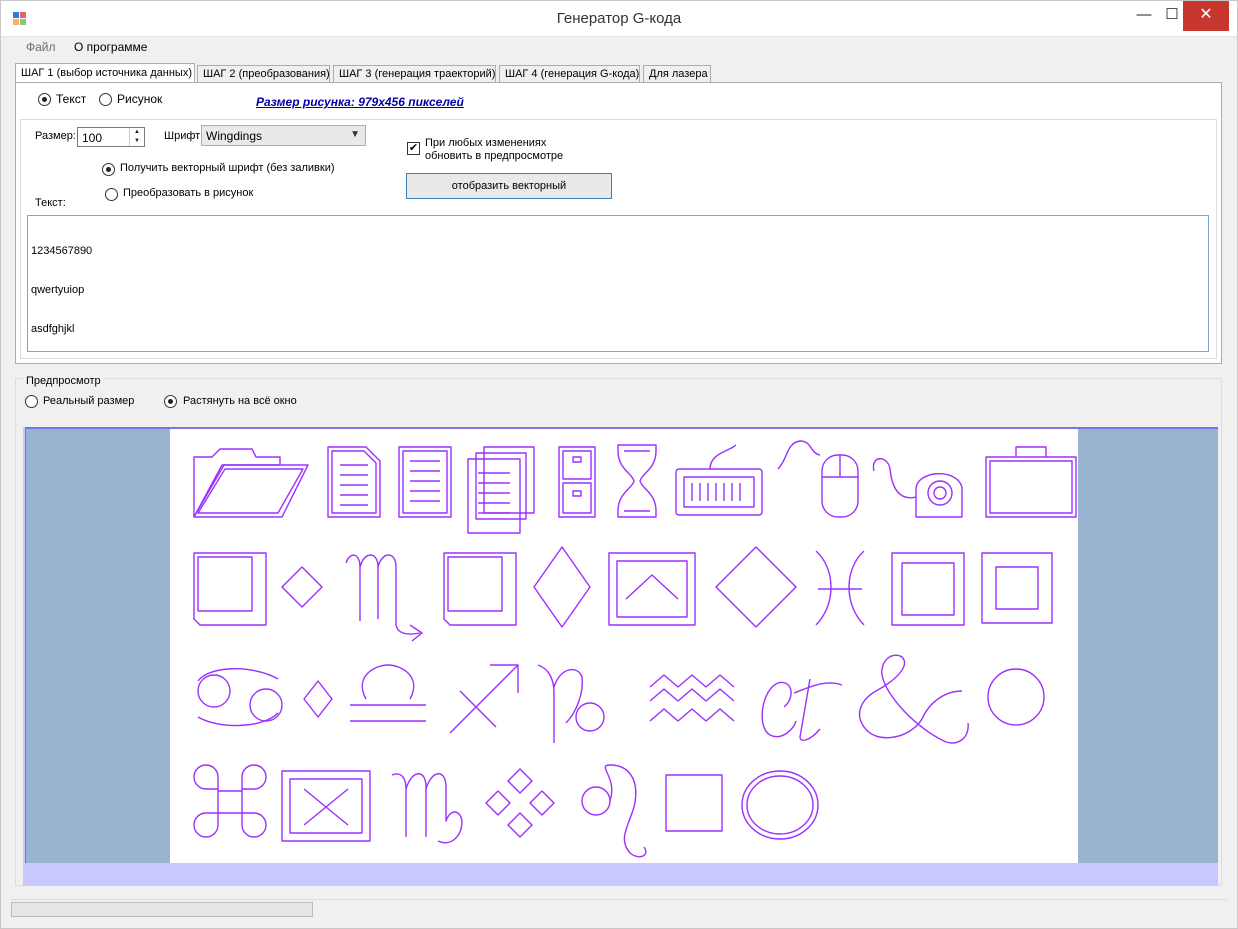  Describe the element at coordinates (520, 803) in the screenshot. I see `diamond-cluster-icon` at that location.